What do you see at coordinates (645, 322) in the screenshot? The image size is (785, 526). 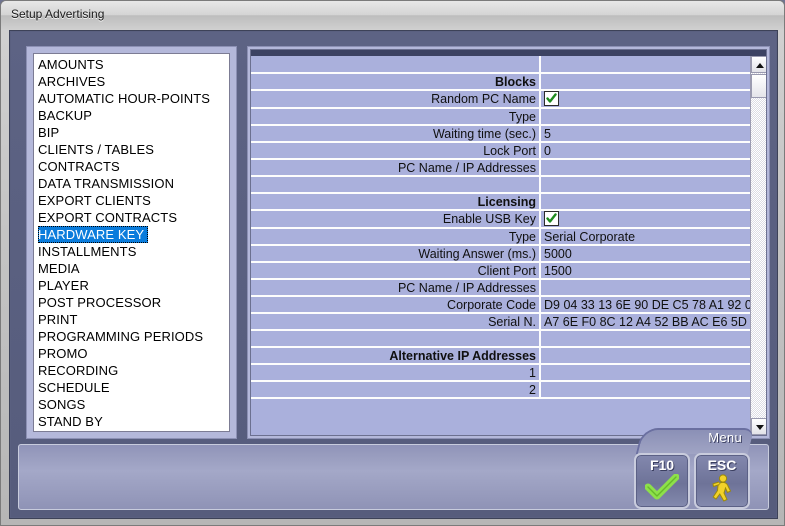 I see `property-value: A7 6E F0 8C 12 A4 52 BB AC E6 5D` at bounding box center [645, 322].